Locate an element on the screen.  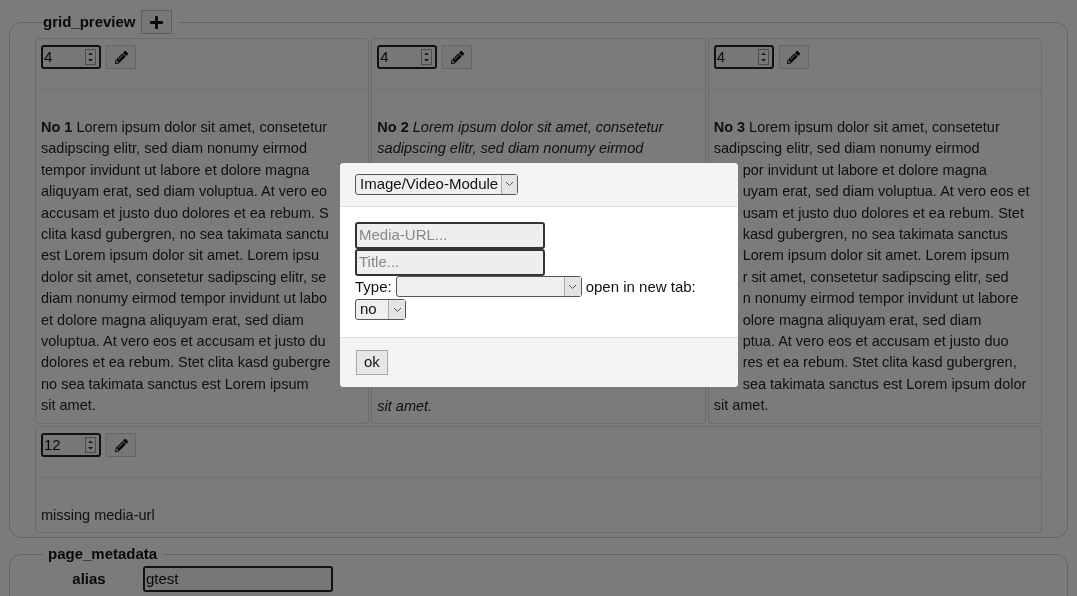
new-tab-select: no is located at coordinates (380, 309).